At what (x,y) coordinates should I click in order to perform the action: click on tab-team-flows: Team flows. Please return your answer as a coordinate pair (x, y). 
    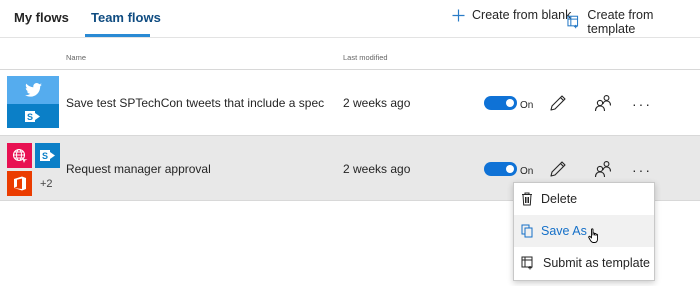
    Looking at the image, I should click on (126, 17).